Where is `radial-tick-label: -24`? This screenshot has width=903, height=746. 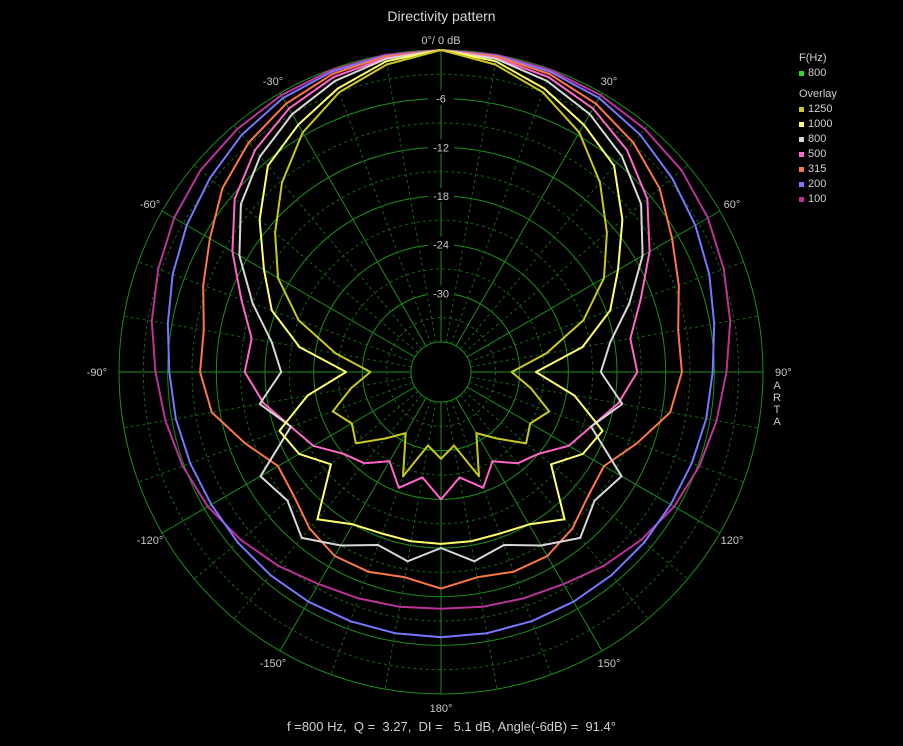 radial-tick-label: -24 is located at coordinates (441, 246).